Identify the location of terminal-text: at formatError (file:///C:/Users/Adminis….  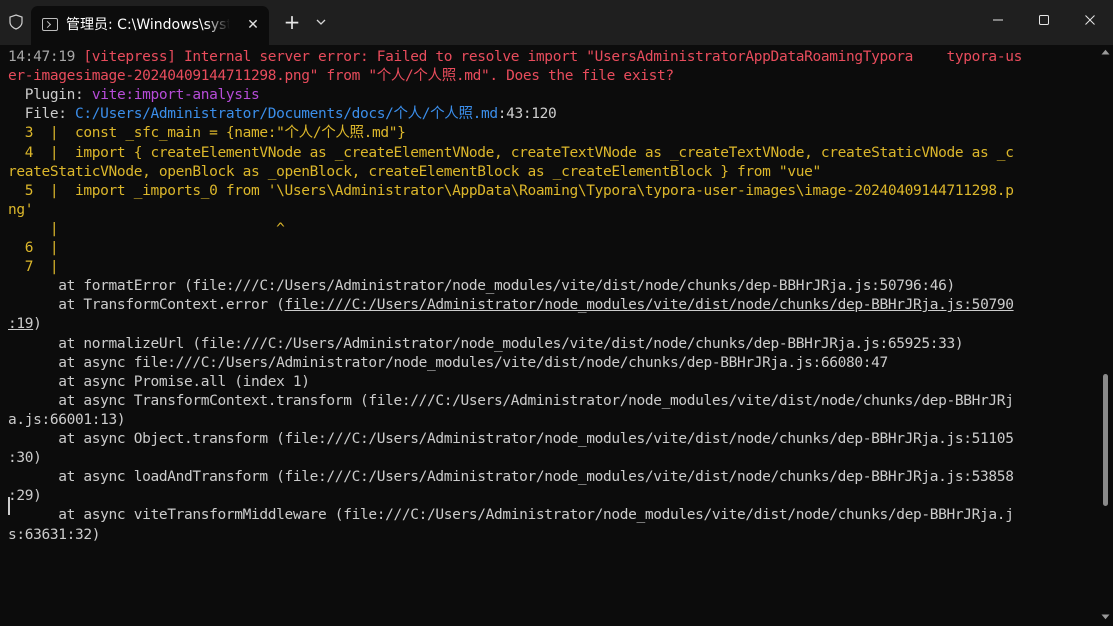
(481, 286).